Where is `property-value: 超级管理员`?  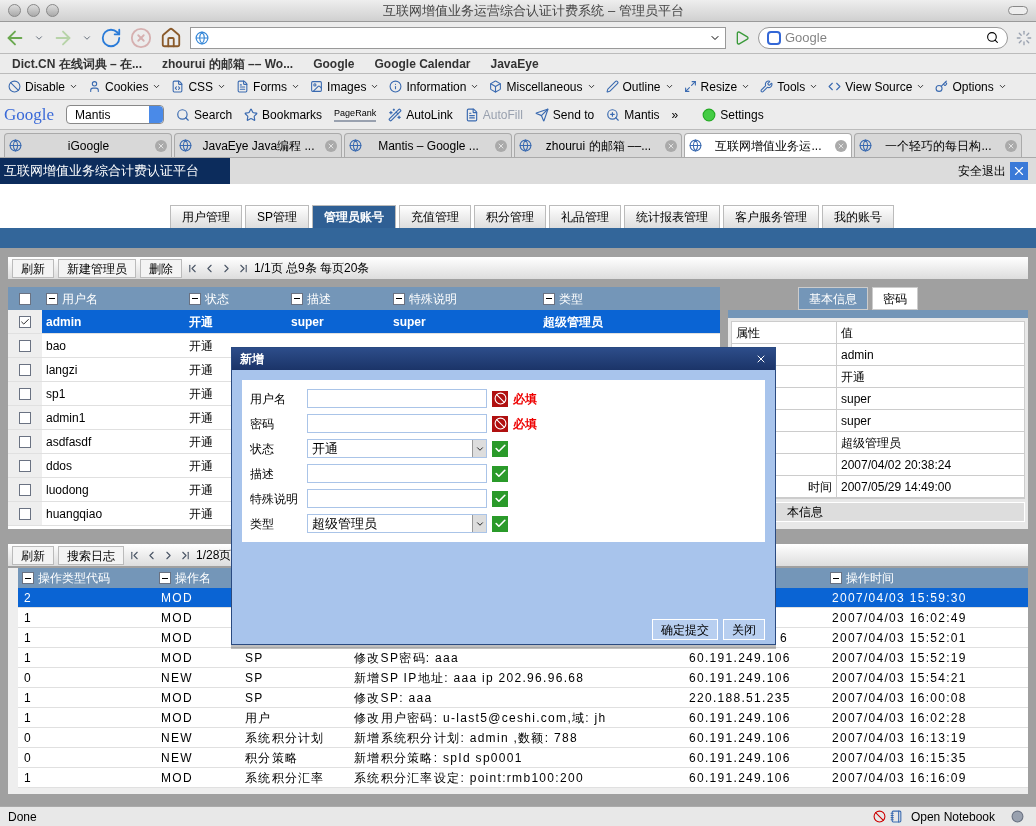
property-value: 超级管理员 is located at coordinates (871, 443).